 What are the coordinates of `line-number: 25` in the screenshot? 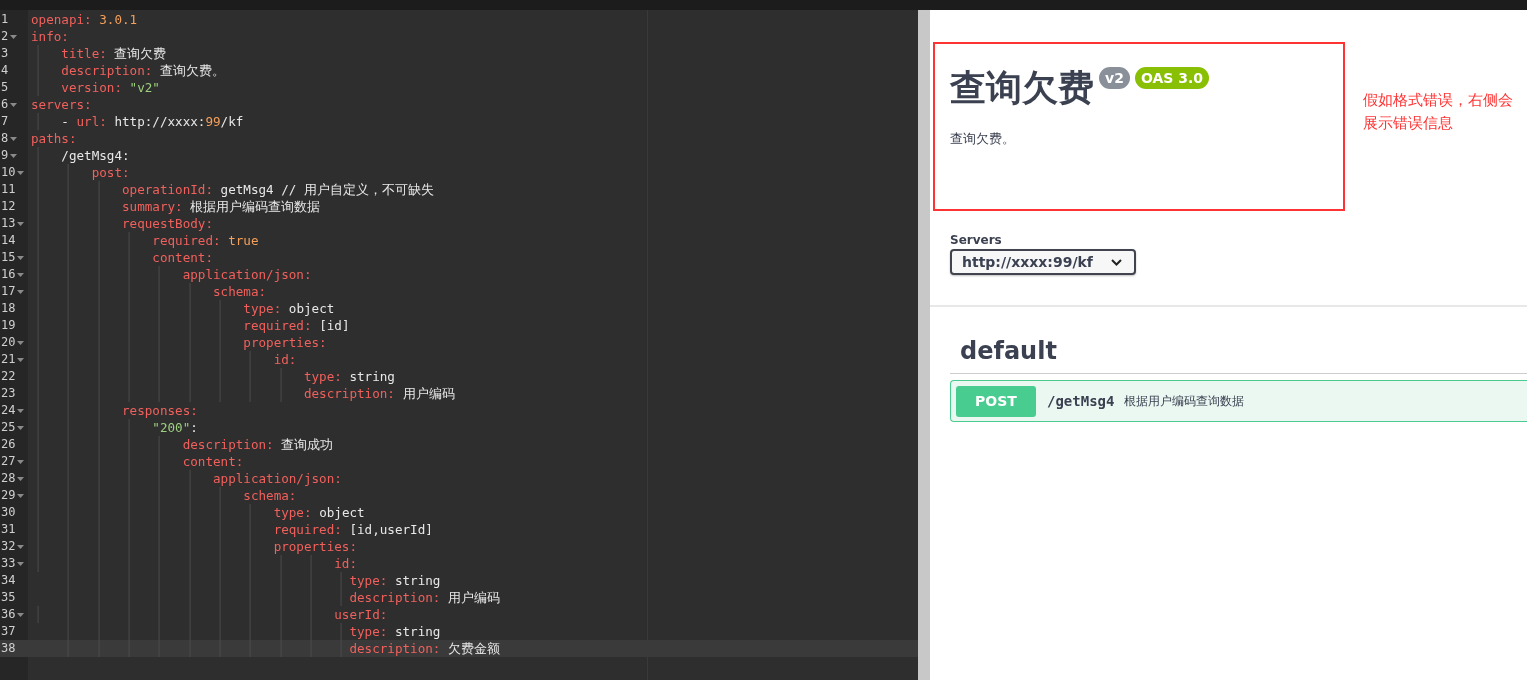 It's located at (8, 427).